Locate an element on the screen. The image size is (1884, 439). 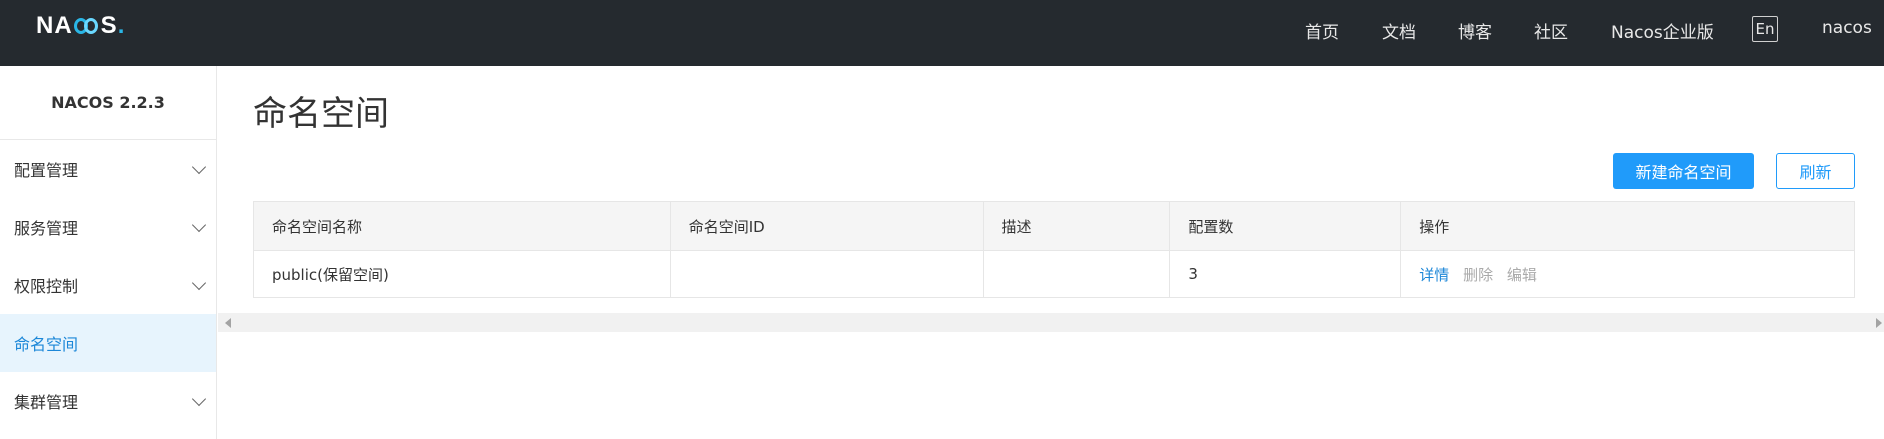
sidebar-item-cluster-management: 集群管理 is located at coordinates (108, 401).